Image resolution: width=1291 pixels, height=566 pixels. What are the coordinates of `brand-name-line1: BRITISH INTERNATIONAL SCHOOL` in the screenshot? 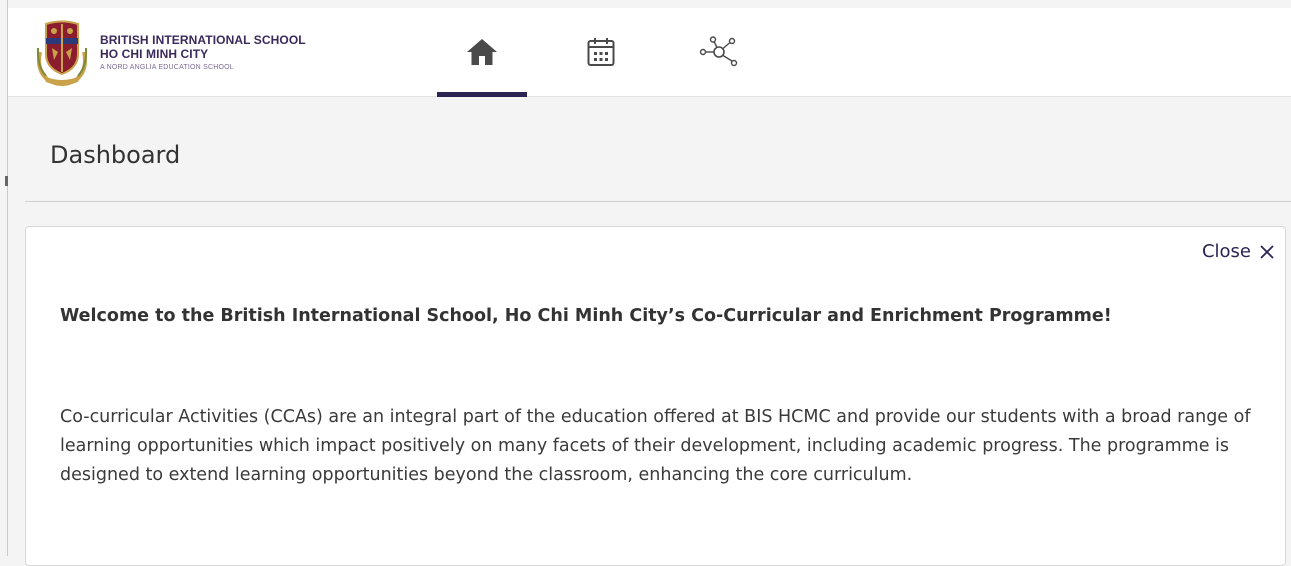 It's located at (203, 39).